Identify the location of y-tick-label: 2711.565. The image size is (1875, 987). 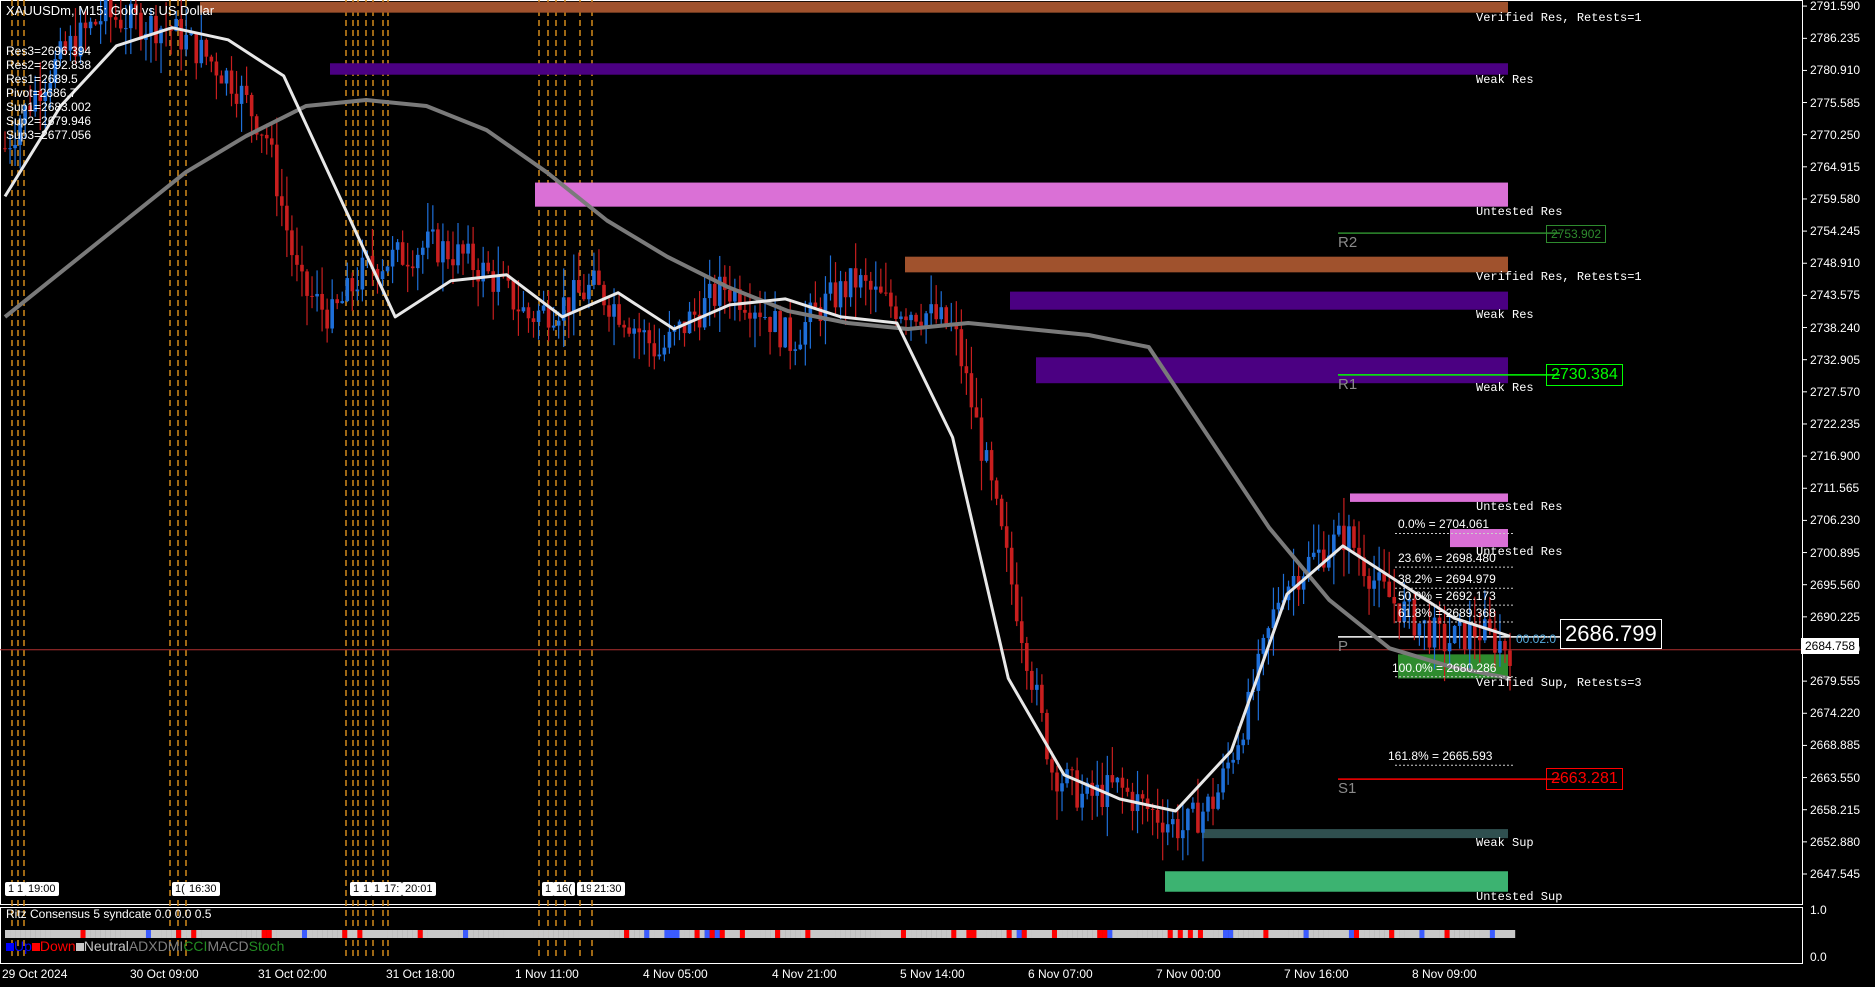
(1835, 488).